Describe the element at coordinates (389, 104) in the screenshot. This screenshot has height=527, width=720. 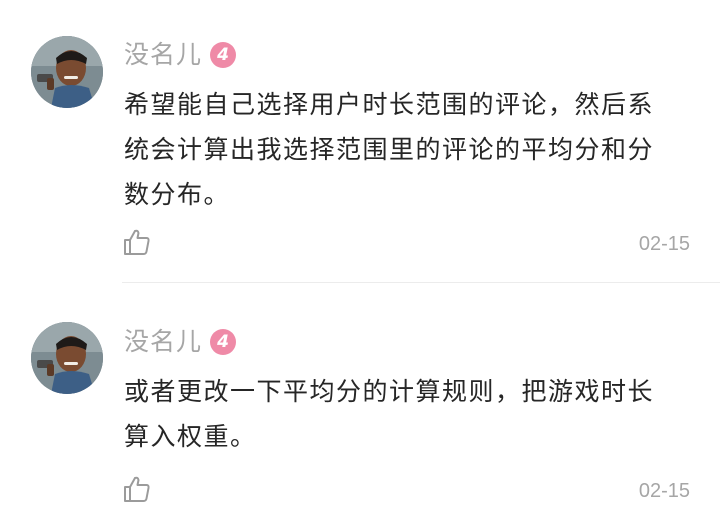
I see `comment-line: 希望能自己选择用户时长范围的评论，然后系` at that location.